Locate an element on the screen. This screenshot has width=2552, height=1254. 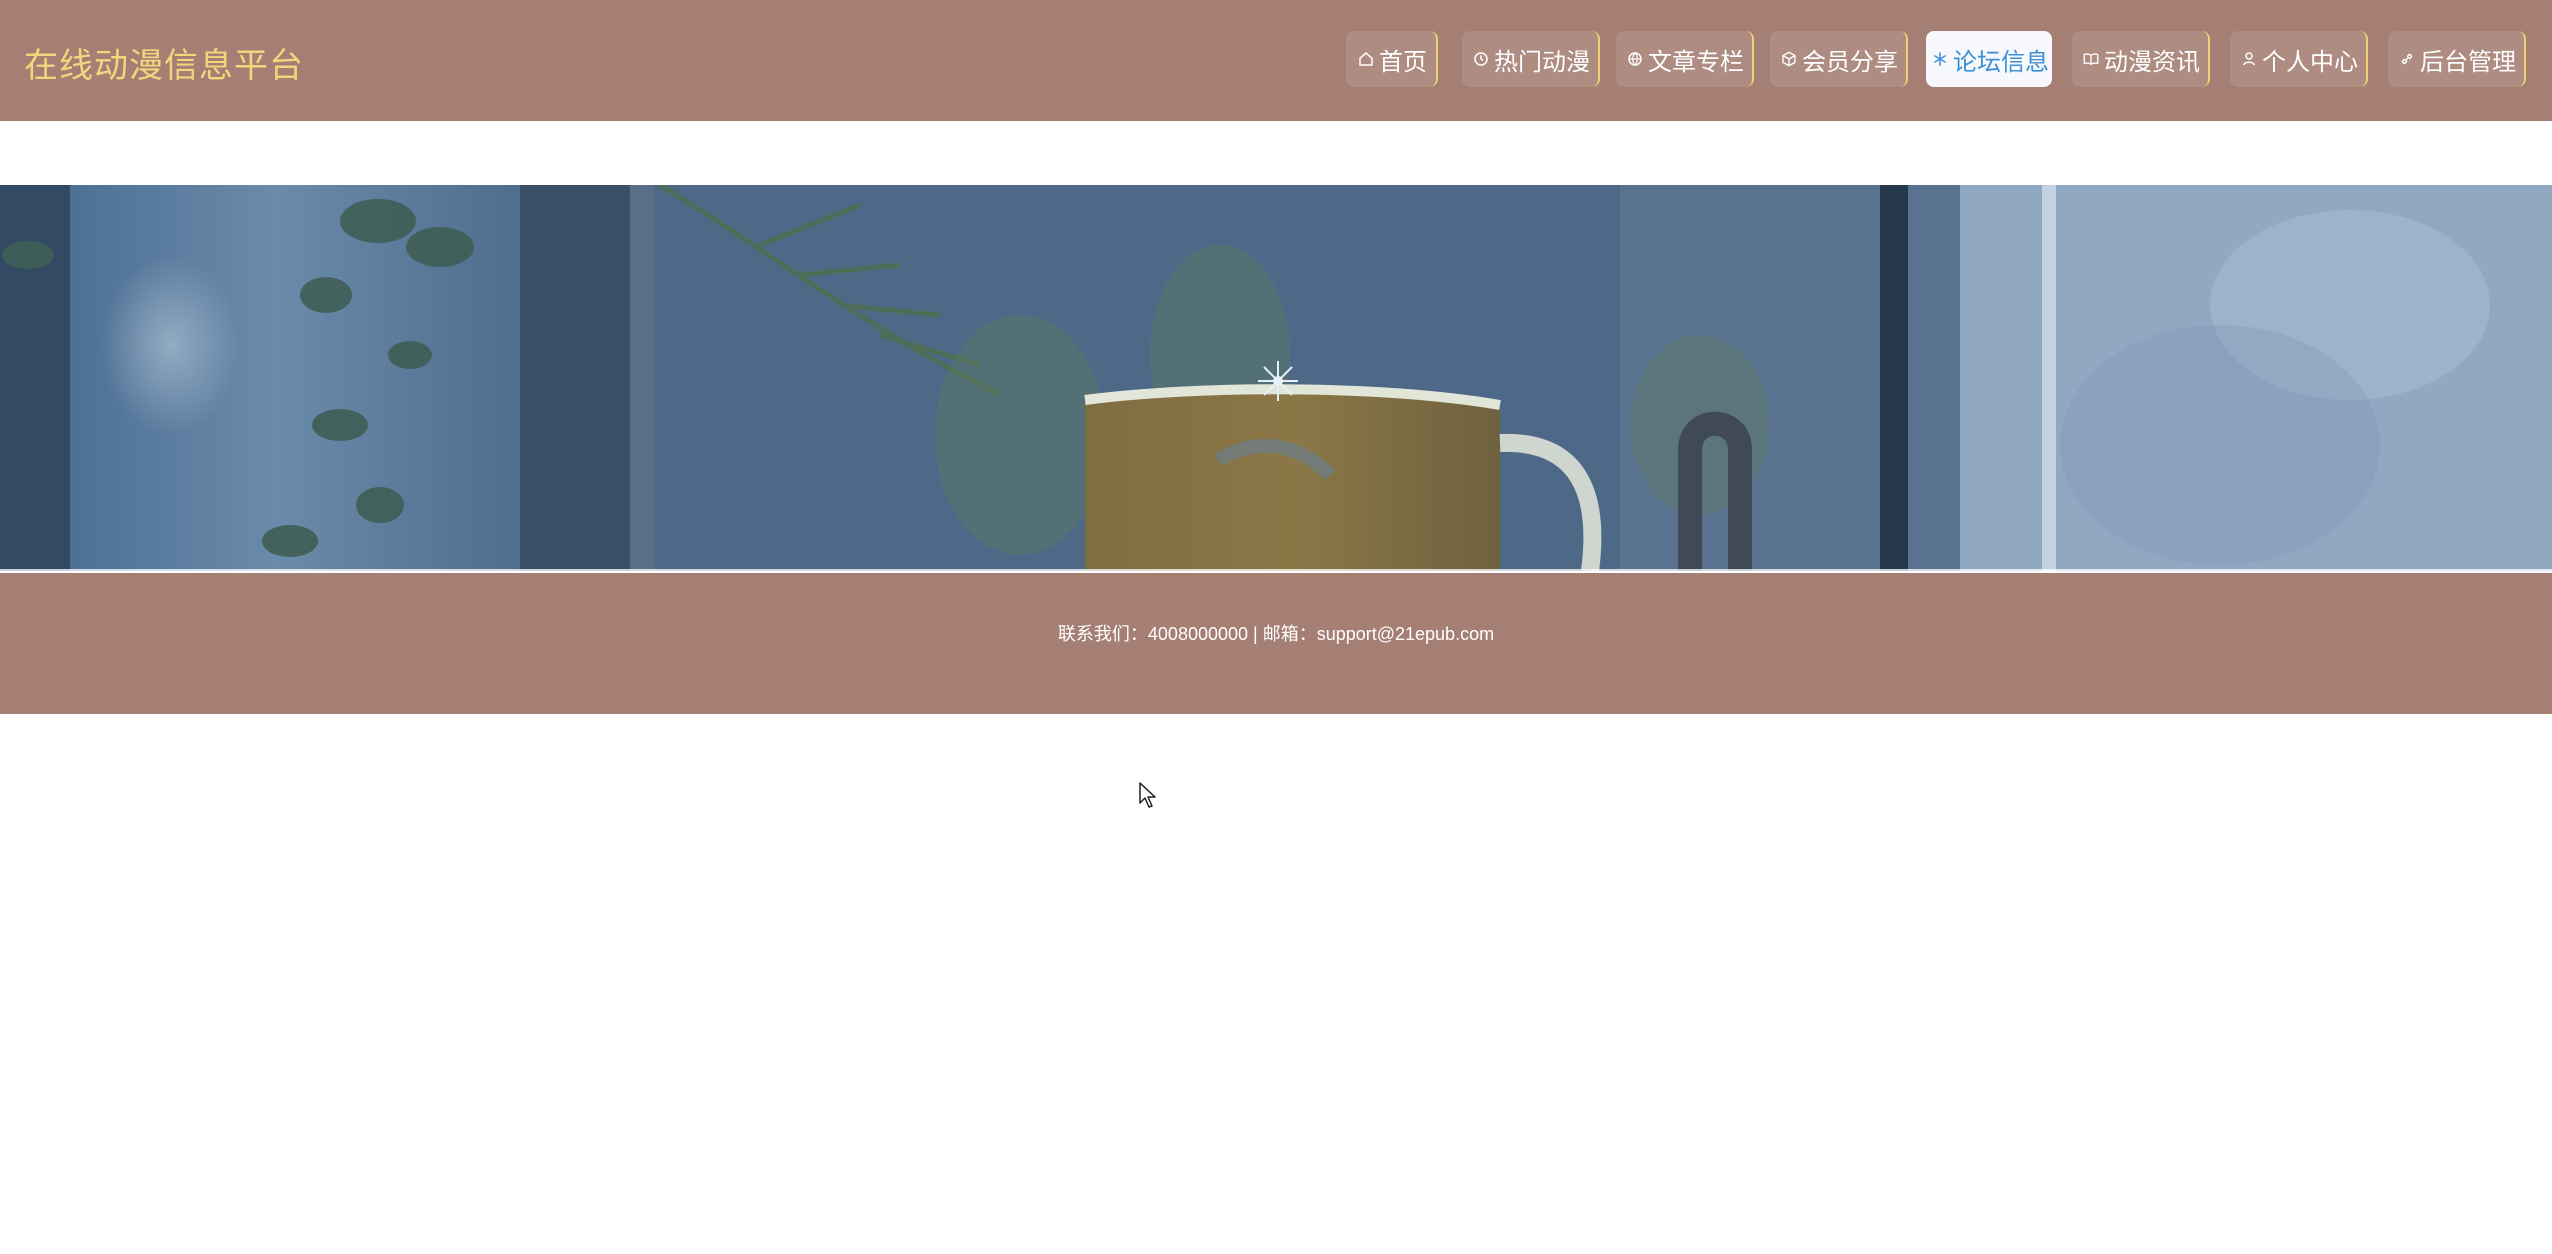
box-icon is located at coordinates (1789, 59).